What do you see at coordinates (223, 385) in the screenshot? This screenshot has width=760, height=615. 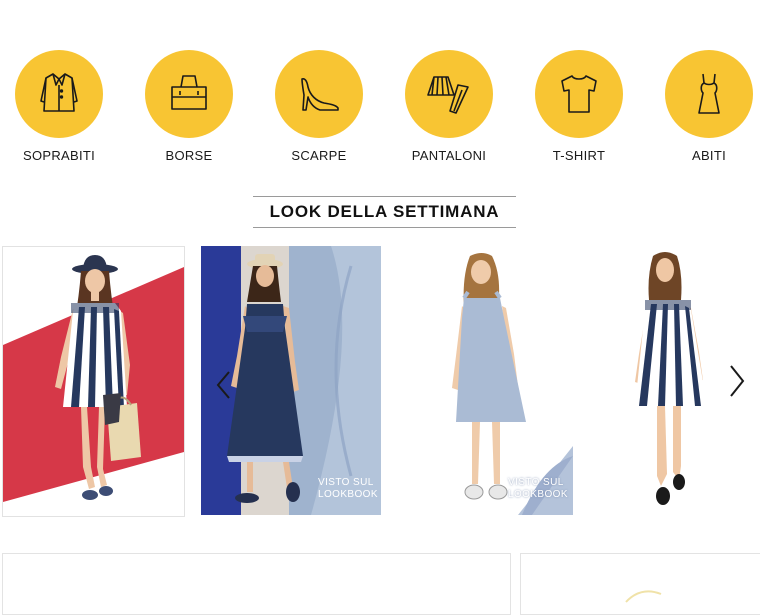 I see `chevron-left-icon` at bounding box center [223, 385].